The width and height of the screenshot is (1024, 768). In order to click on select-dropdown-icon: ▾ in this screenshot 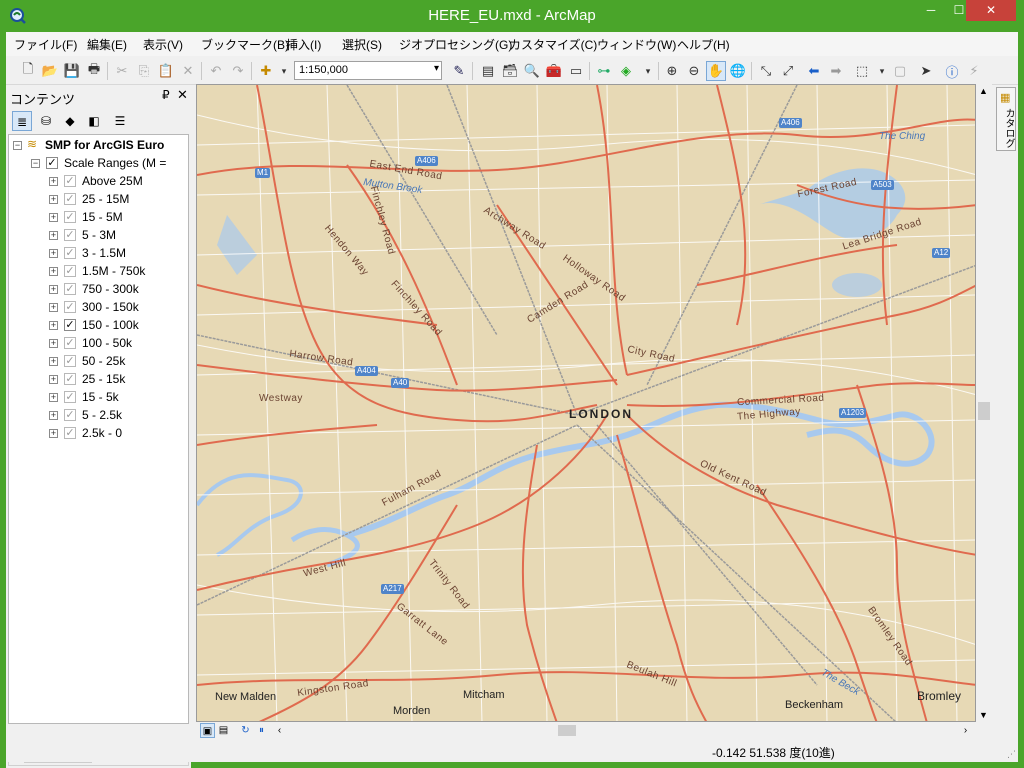, I will do `click(882, 71)`.